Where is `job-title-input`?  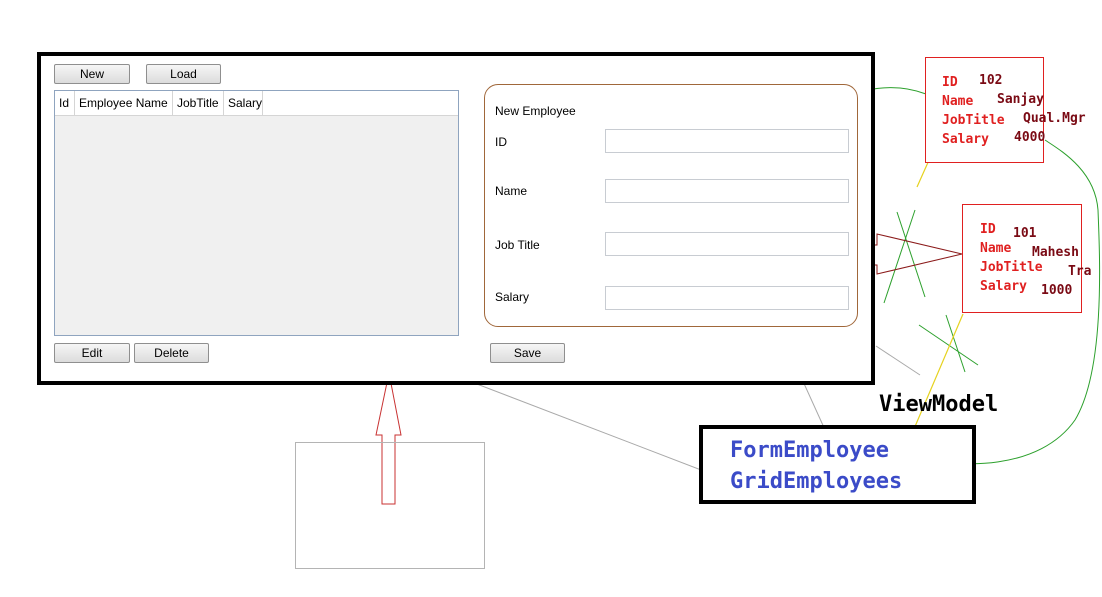
job-title-input is located at coordinates (727, 244).